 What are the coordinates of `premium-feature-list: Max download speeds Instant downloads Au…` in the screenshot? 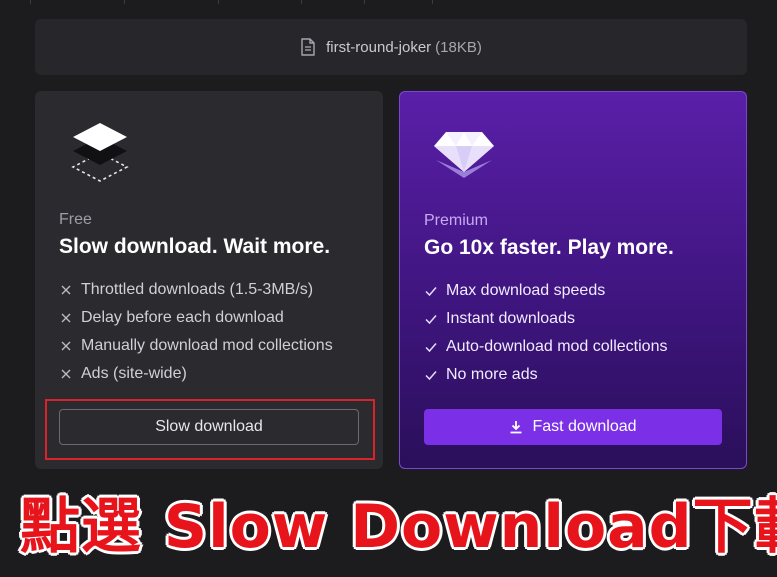 It's located at (545, 333).